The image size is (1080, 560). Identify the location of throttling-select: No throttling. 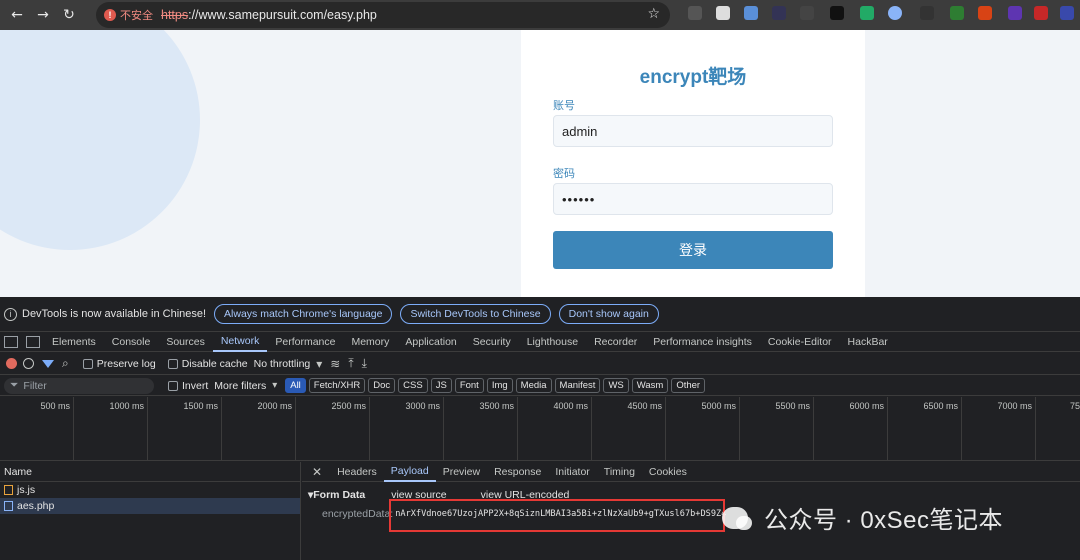
(282, 364).